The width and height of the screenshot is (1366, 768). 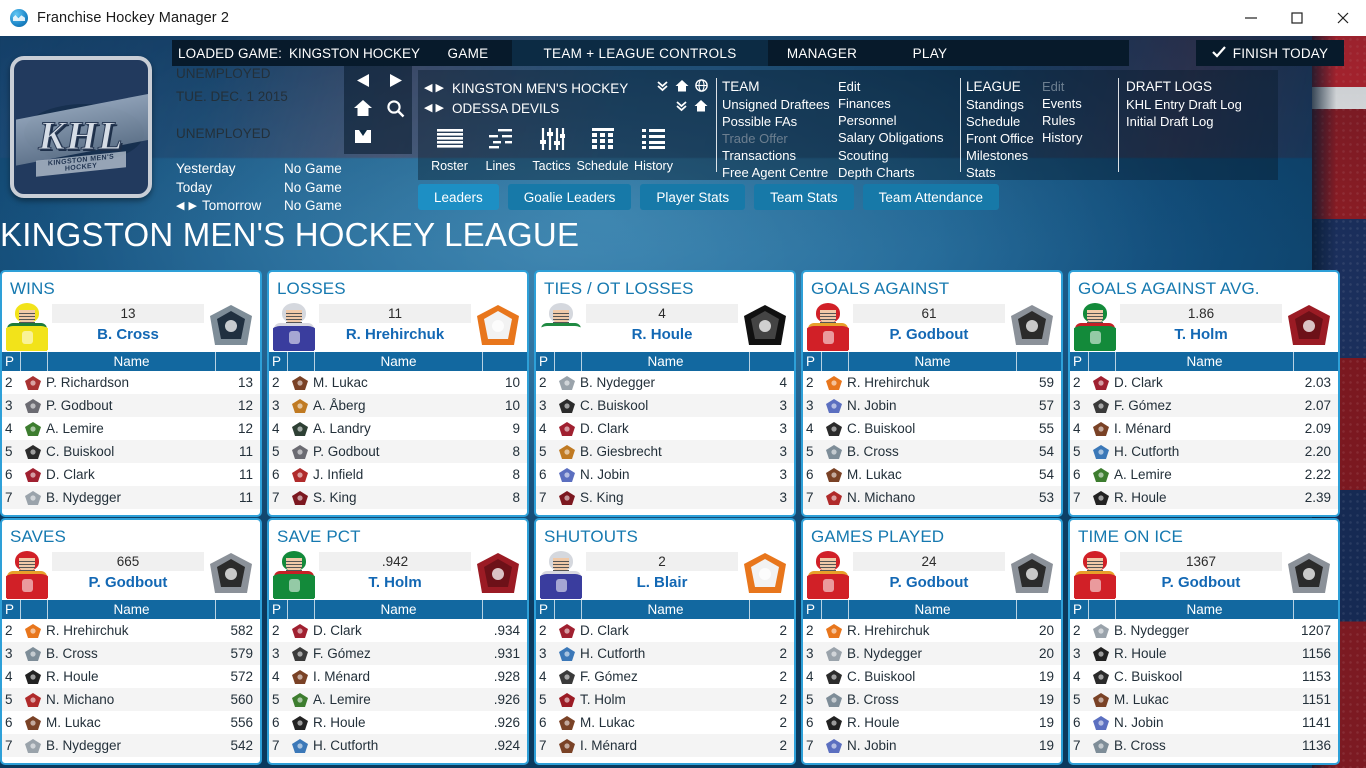 What do you see at coordinates (602, 147) in the screenshot?
I see `module-schedule: Schedule` at bounding box center [602, 147].